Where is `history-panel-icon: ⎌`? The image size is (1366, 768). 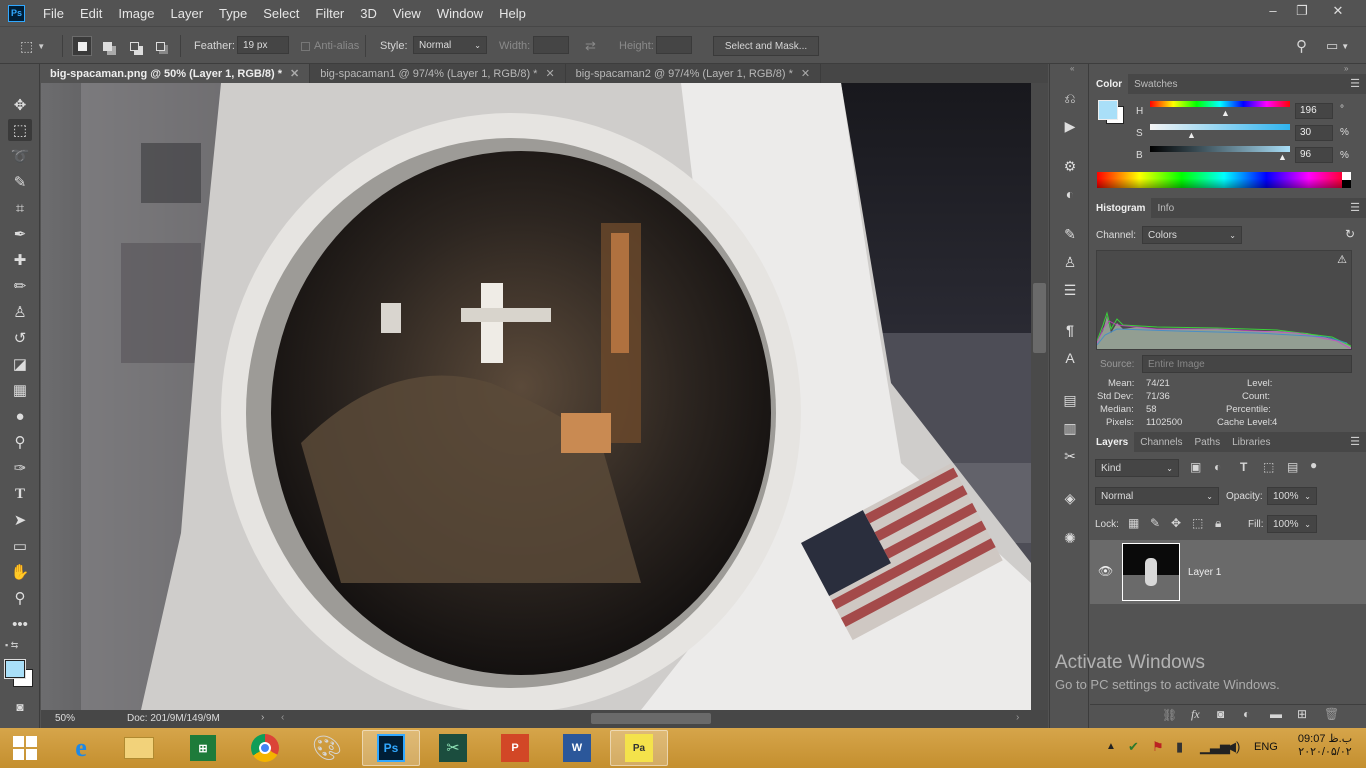 history-panel-icon: ⎌ is located at coordinates (1070, 98).